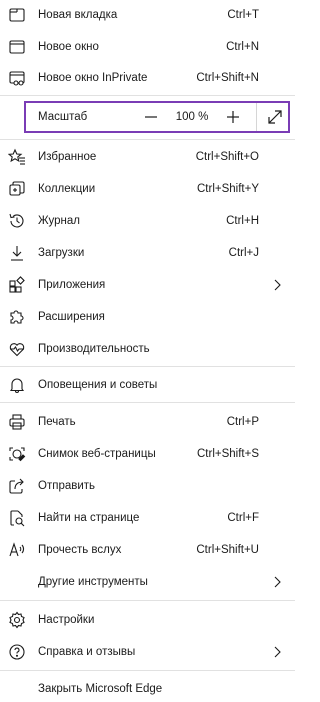 The image size is (320, 702). Describe the element at coordinates (17, 78) in the screenshot. I see `inprivate-window-icon` at that location.